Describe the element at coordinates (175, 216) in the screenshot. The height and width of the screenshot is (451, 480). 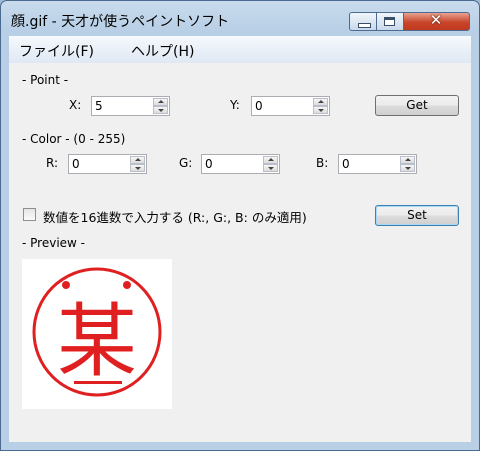
I see `hex-input-label: 数値を16進数で入力する (R:, G:, B: のみ適用)` at that location.